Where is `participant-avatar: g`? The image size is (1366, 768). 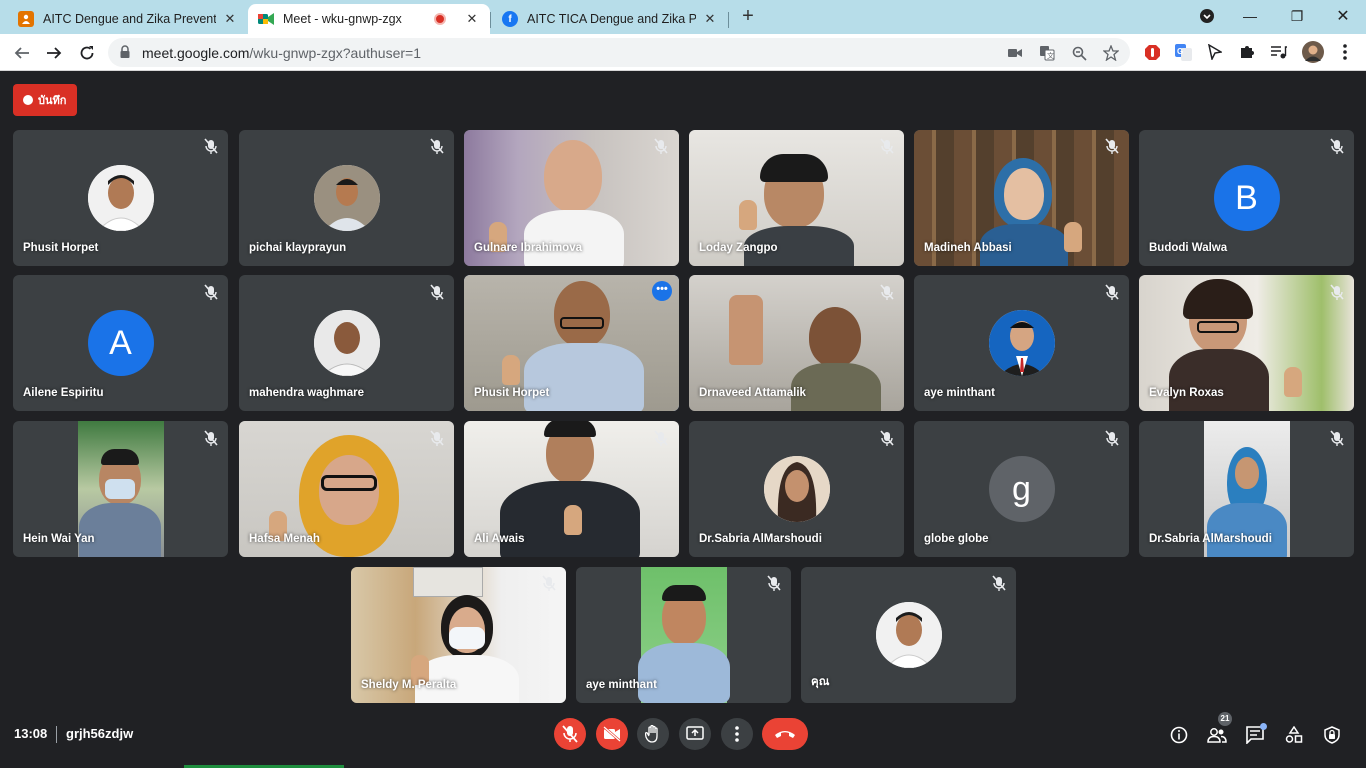
participant-avatar: g is located at coordinates (1021, 489).